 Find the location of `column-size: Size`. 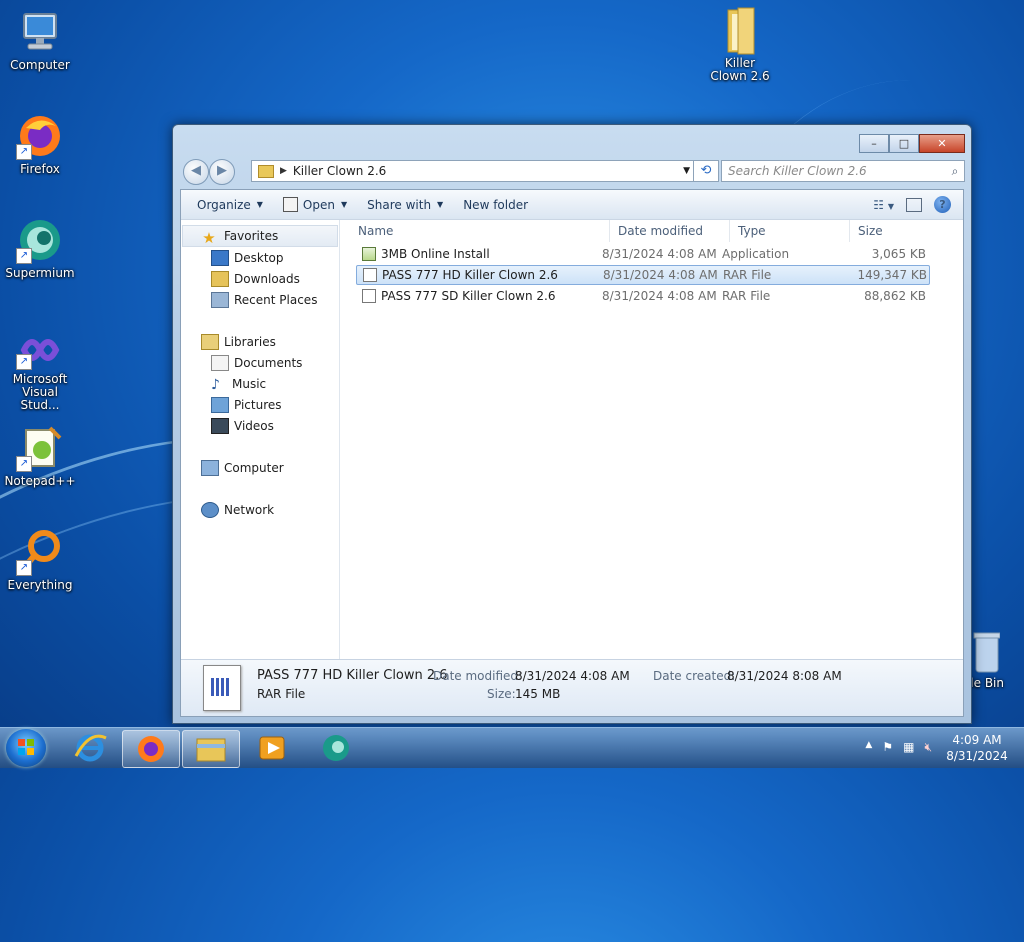

column-size: Size is located at coordinates (890, 231).